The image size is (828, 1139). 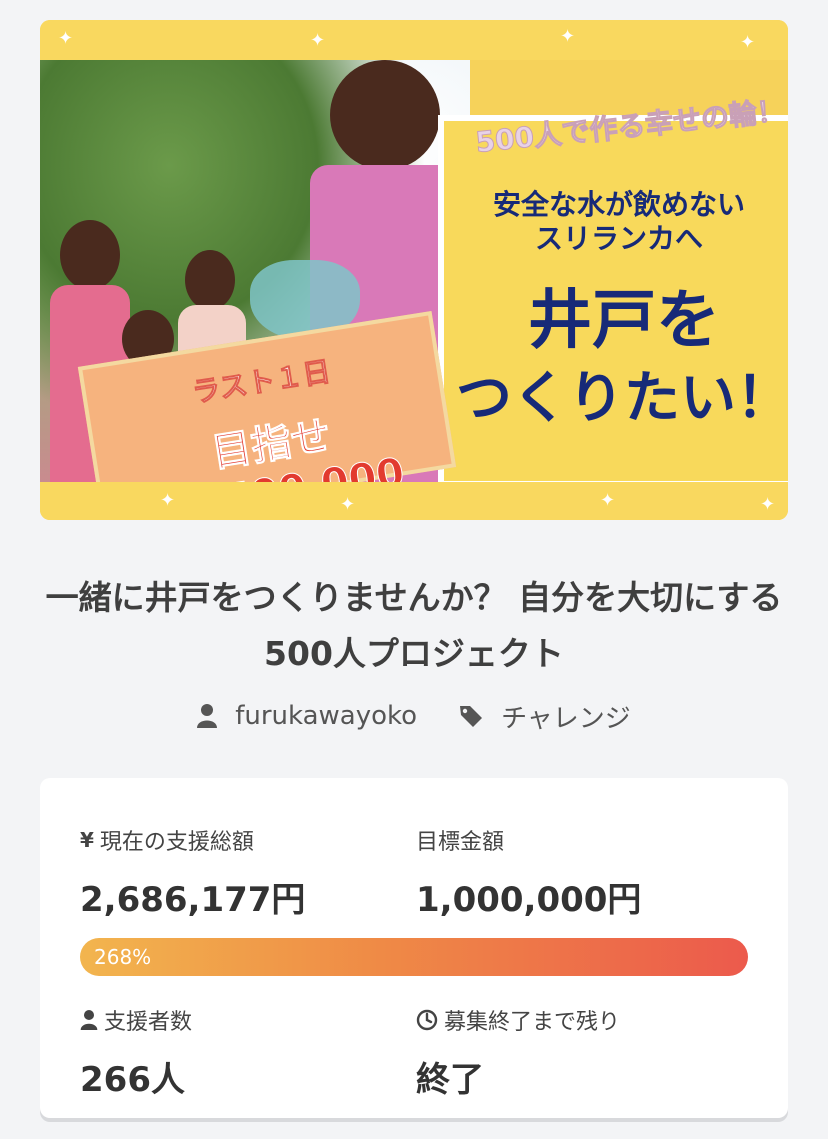 I want to click on current-amount-label: ¥ 現在の支援総額, so click(x=167, y=840).